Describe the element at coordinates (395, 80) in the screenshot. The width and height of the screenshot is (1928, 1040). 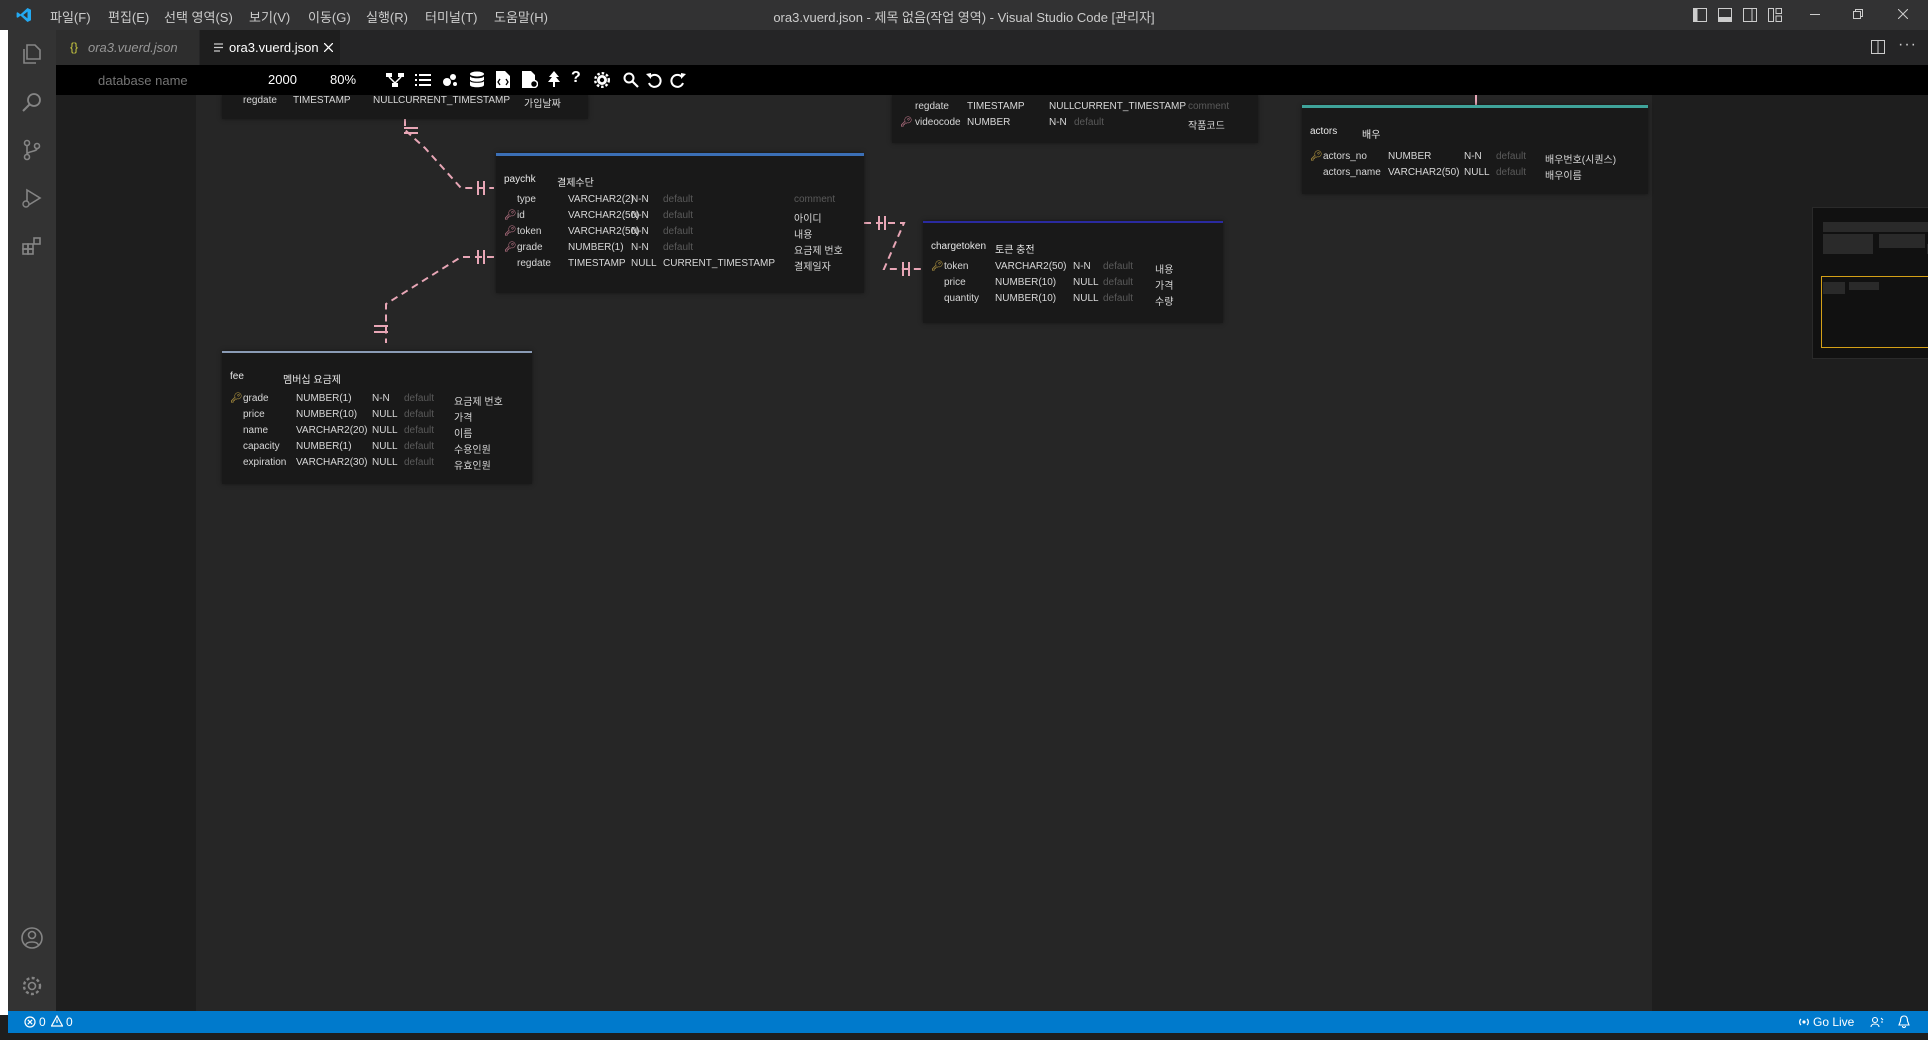
I see `relationship-icon` at that location.